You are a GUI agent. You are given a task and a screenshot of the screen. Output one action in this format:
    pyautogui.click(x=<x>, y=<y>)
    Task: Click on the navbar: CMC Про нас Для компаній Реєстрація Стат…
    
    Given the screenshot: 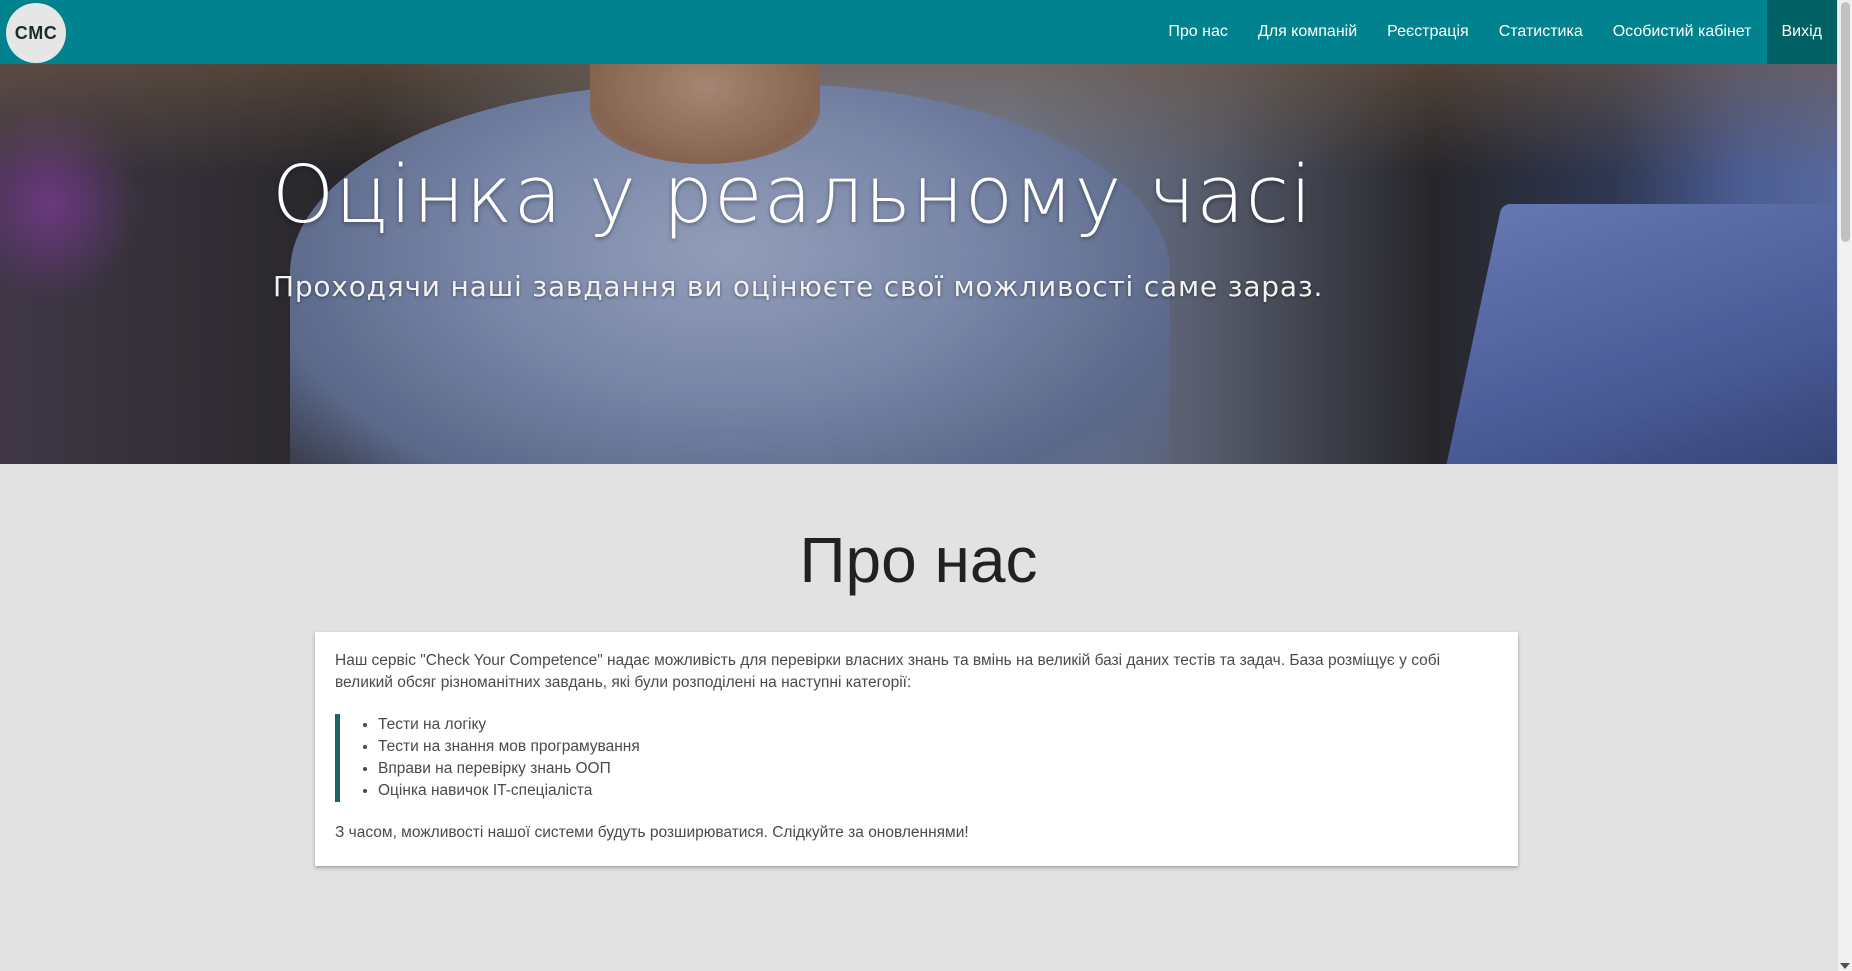 What is the action you would take?
    pyautogui.click(x=918, y=32)
    